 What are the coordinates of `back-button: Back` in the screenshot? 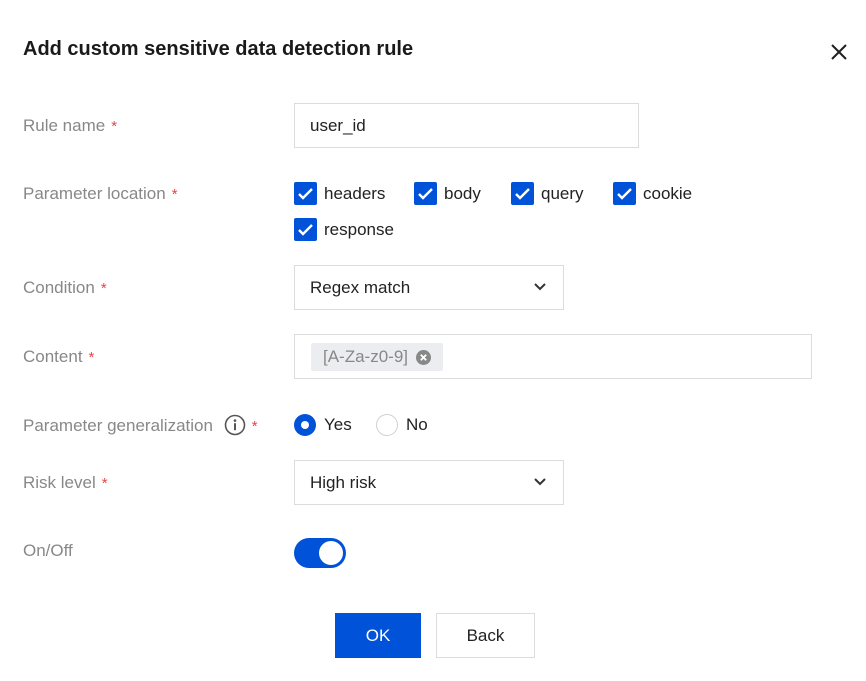 It's located at (485, 635).